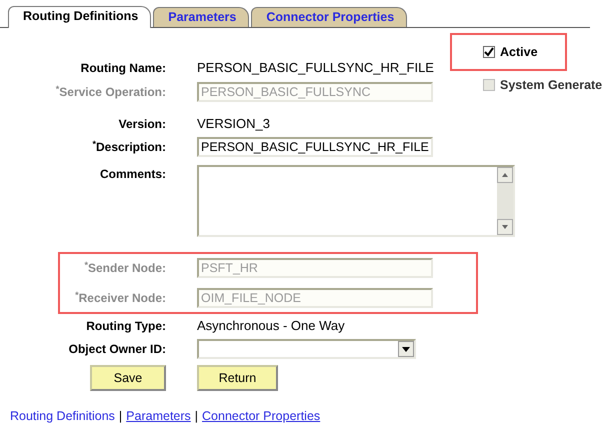 This screenshot has width=608, height=424. Describe the element at coordinates (261, 415) in the screenshot. I see `footer-link: Connector Properties` at that location.